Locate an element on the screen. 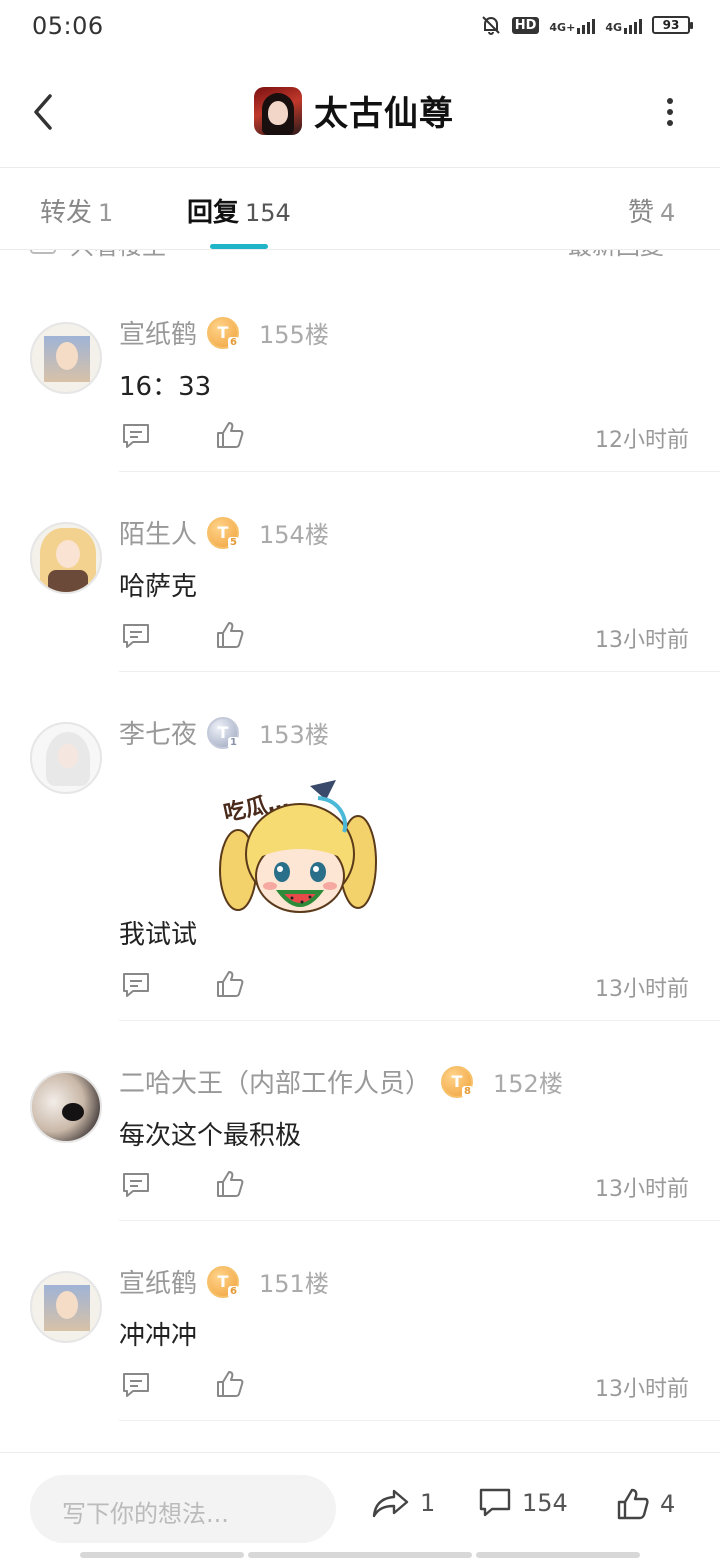 The height and width of the screenshot is (1560, 720). reply-actions: 12小时前 is located at coordinates (404, 438).